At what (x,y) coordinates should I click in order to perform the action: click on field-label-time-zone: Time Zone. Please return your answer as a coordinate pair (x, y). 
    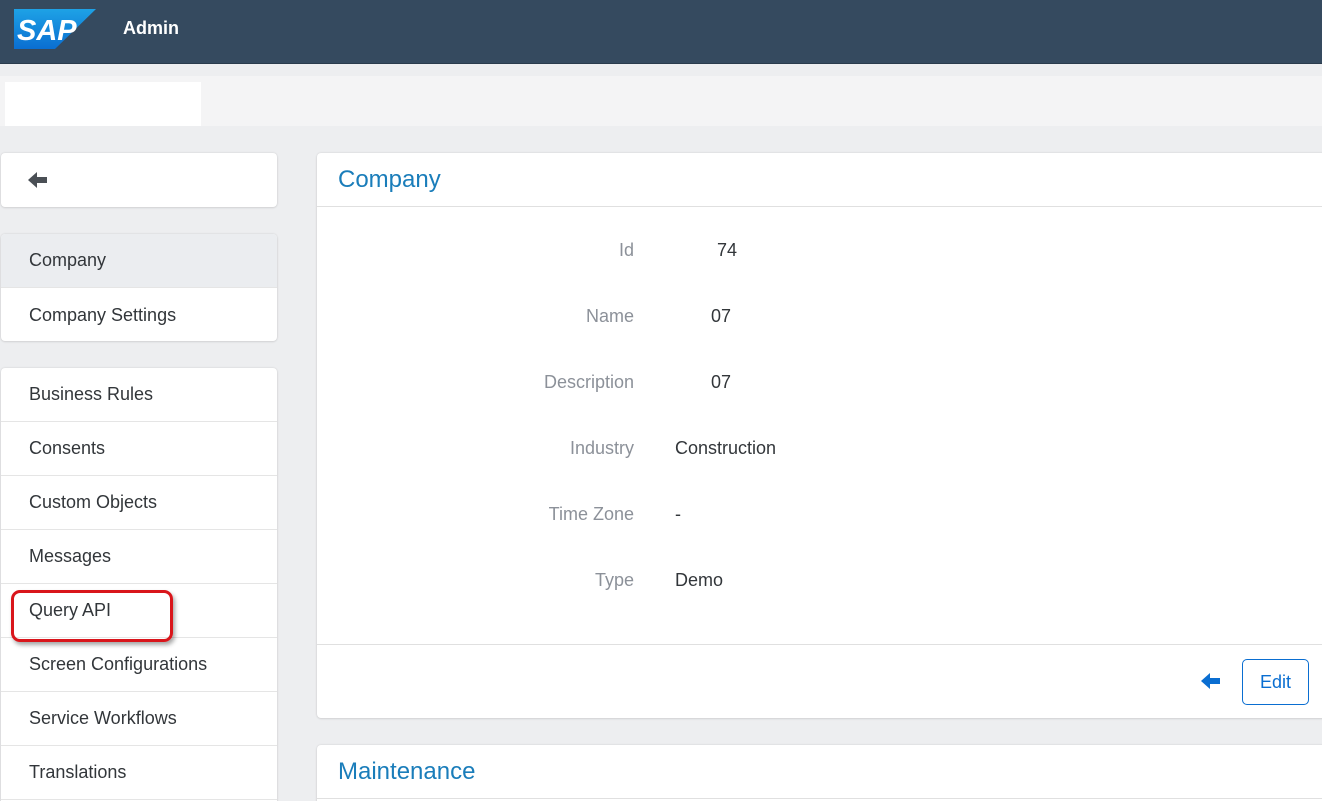
    Looking at the image, I should click on (591, 514).